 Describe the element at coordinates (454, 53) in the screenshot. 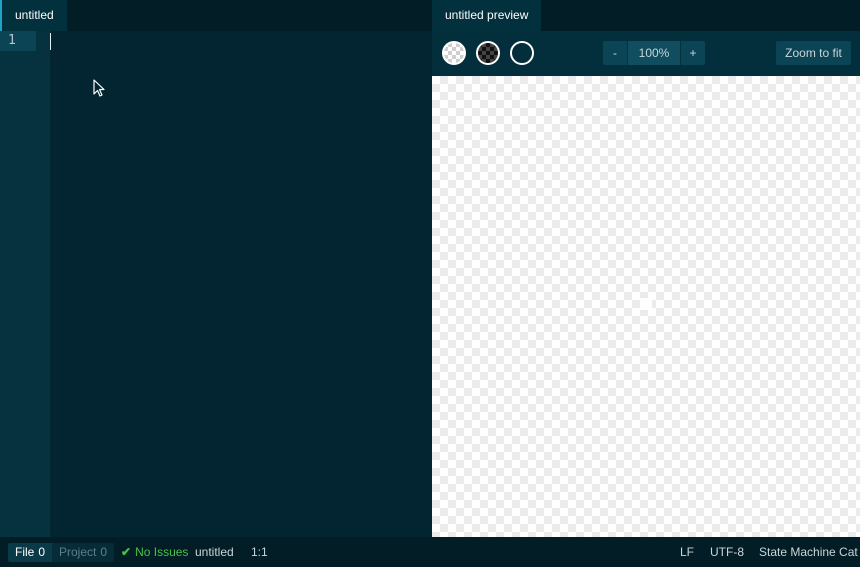

I see `light-background-toggle` at that location.